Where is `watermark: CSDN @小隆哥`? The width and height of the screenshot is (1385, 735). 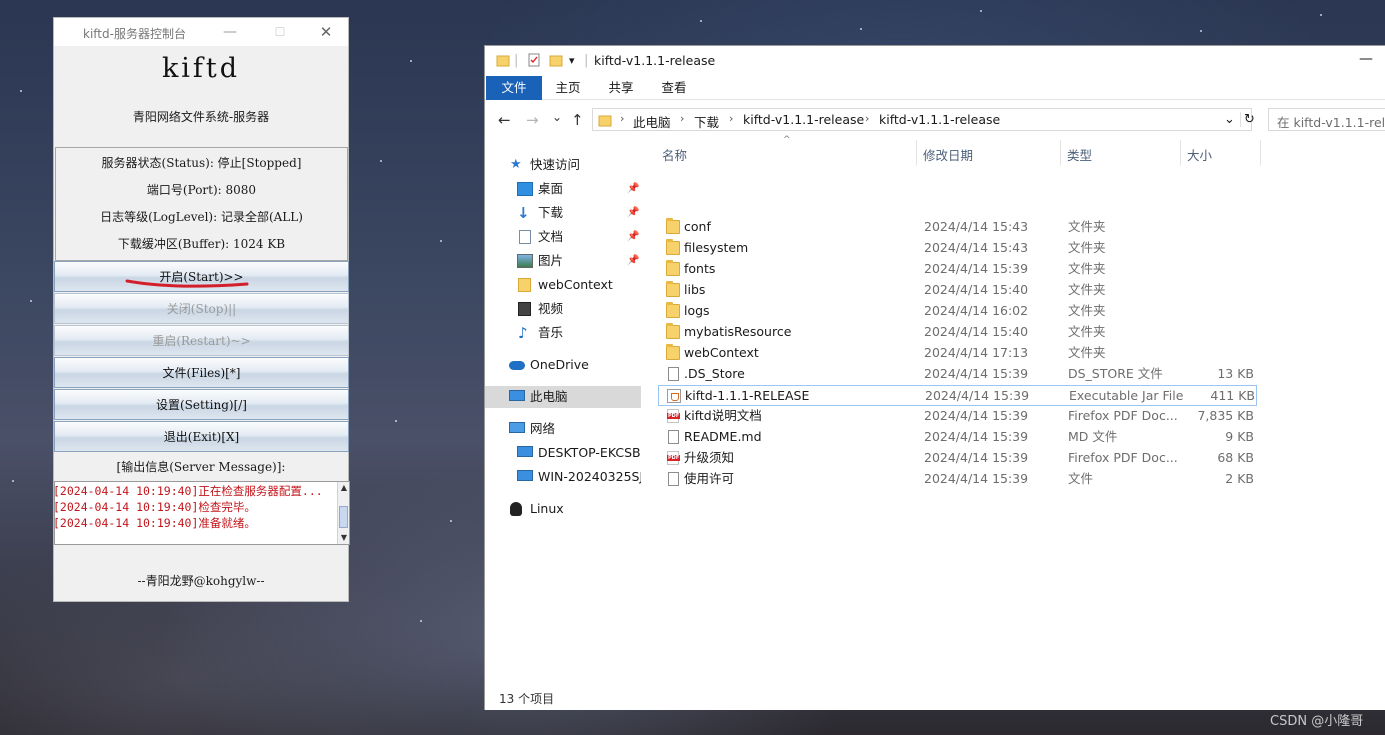 watermark: CSDN @小隆哥 is located at coordinates (1317, 721).